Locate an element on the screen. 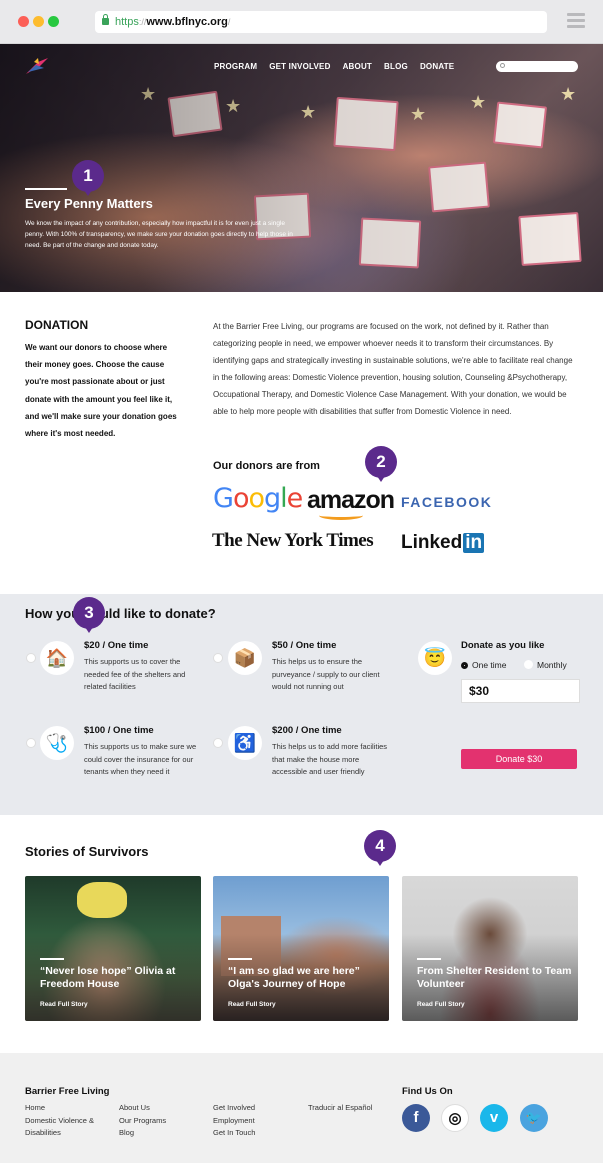 This screenshot has height=1163, width=603. nav-item-about: ABOUT is located at coordinates (357, 66).